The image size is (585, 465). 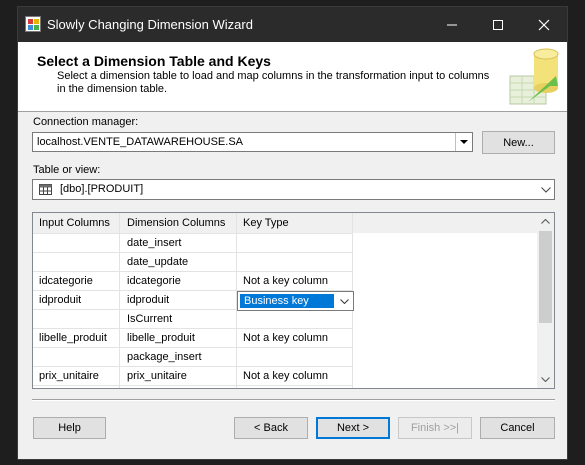 I want to click on connection-manager-value: localhost.VENTE_DATAWAREHOUSE.SA, so click(x=140, y=142).